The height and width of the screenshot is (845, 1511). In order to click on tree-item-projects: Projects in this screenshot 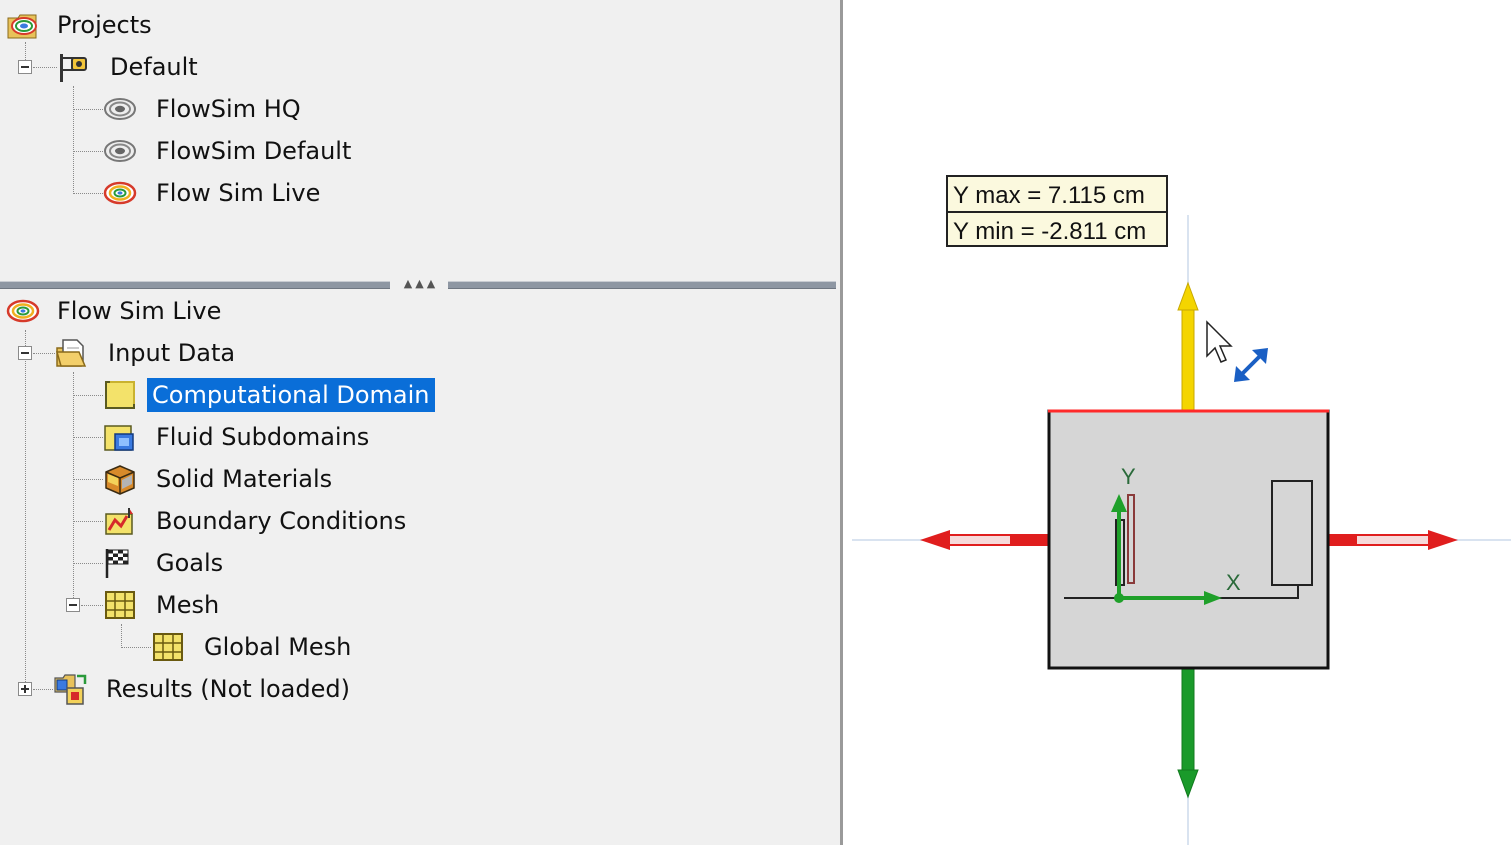, I will do `click(81, 25)`.